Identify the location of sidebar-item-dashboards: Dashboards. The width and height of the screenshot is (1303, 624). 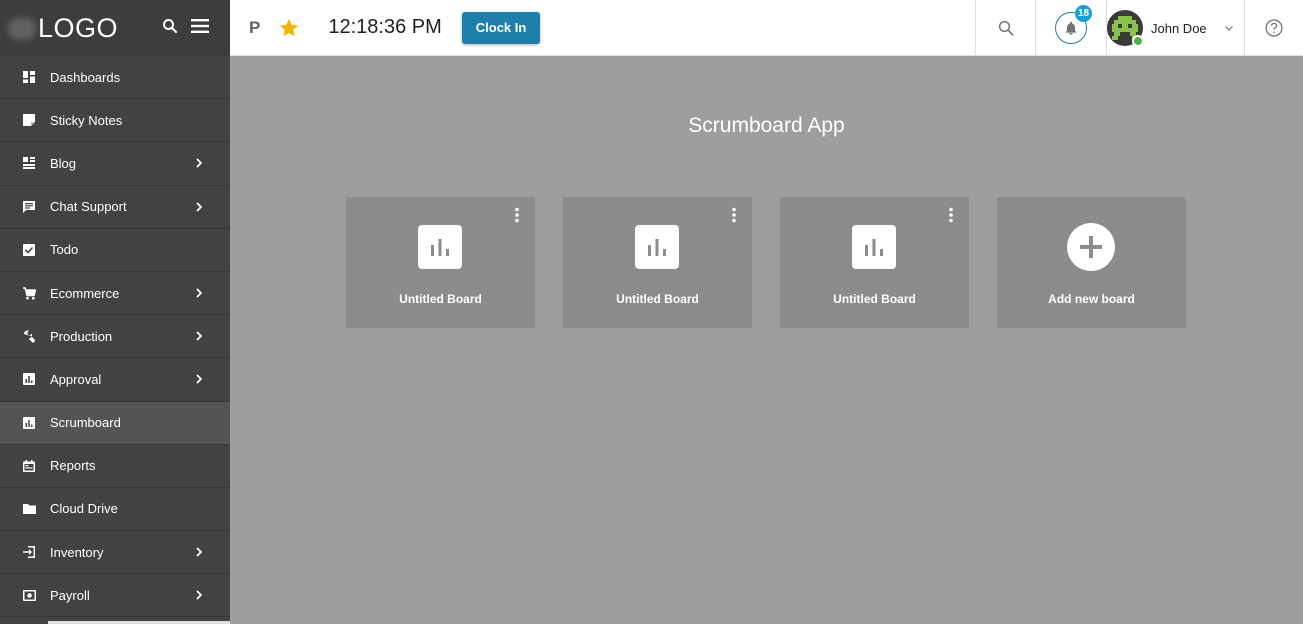
(115, 78).